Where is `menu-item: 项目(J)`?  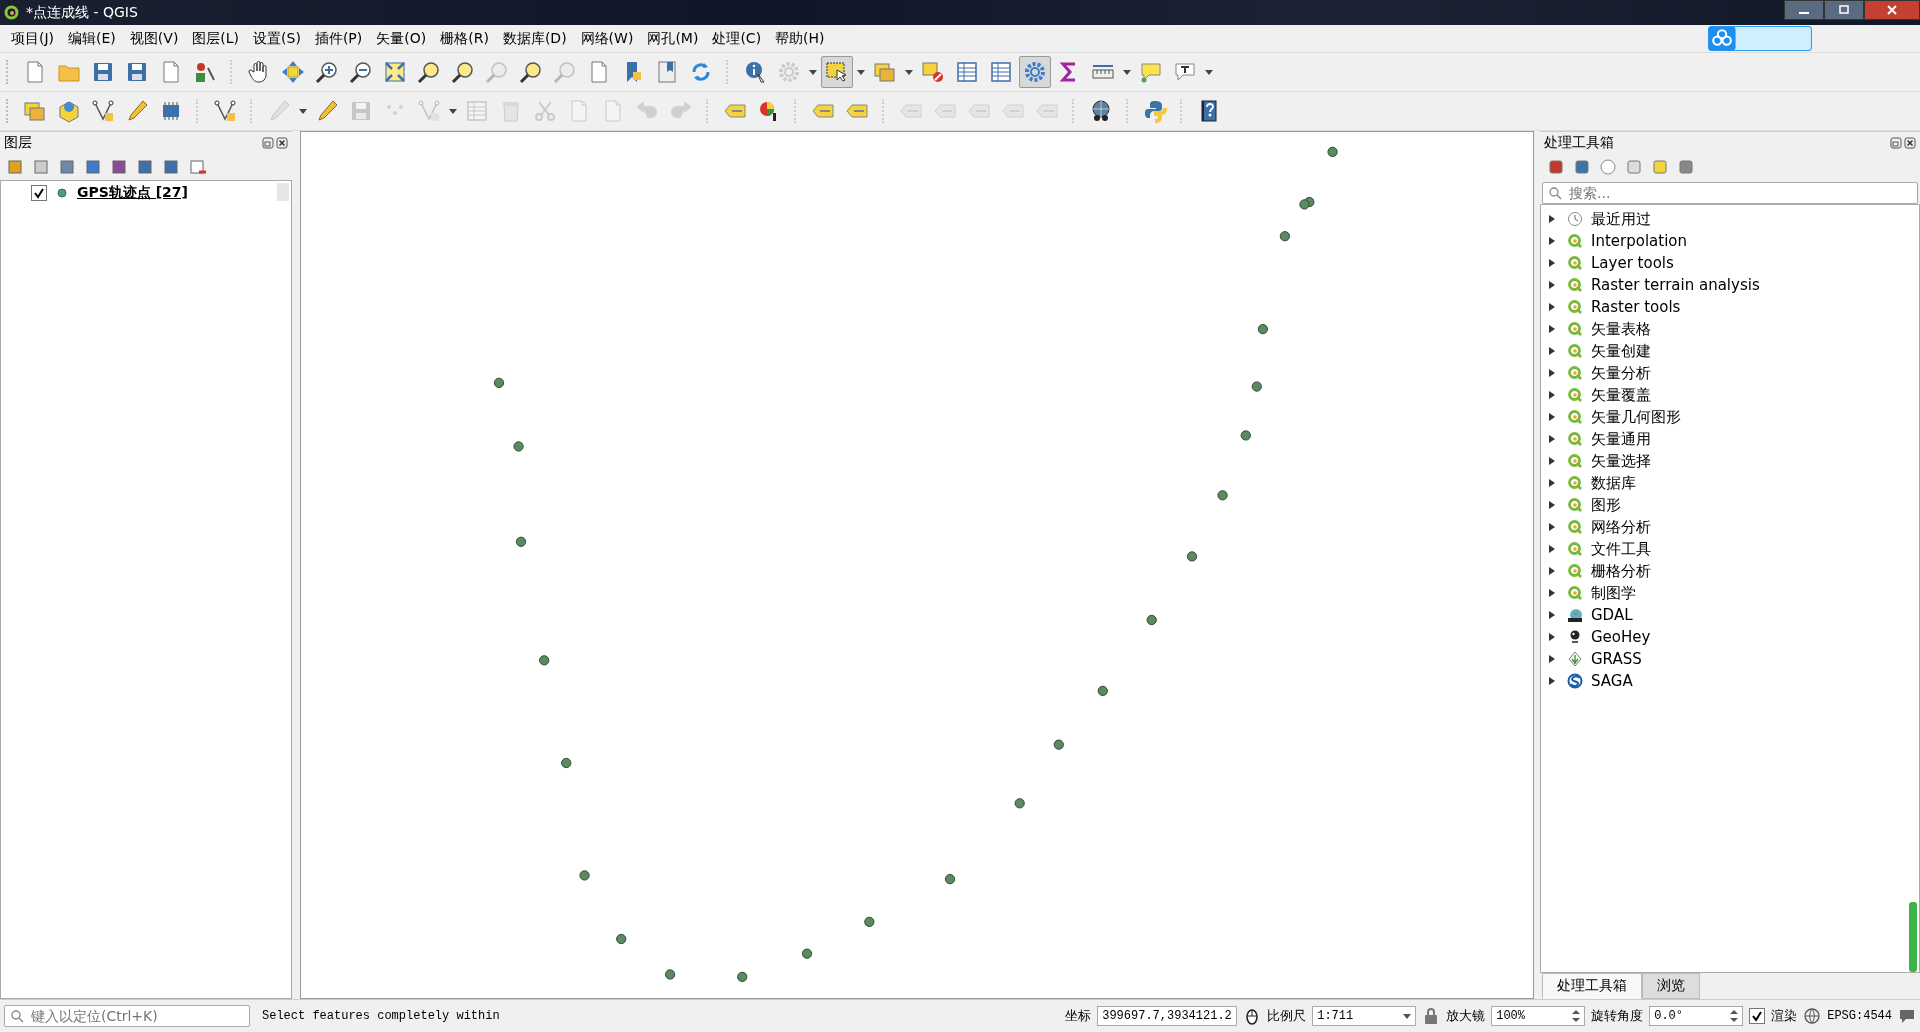 menu-item: 项目(J) is located at coordinates (33, 38).